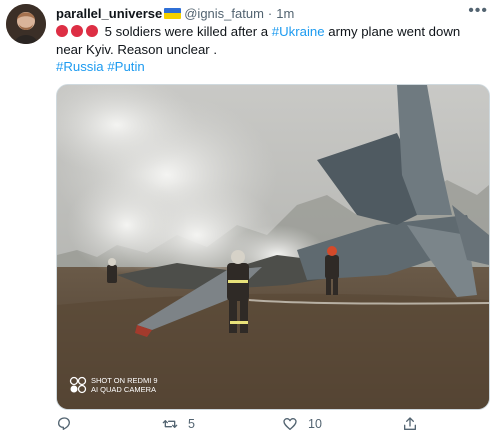 This screenshot has width=500, height=447. What do you see at coordinates (80, 66) in the screenshot?
I see `hashtag-russia: #Russia` at bounding box center [80, 66].